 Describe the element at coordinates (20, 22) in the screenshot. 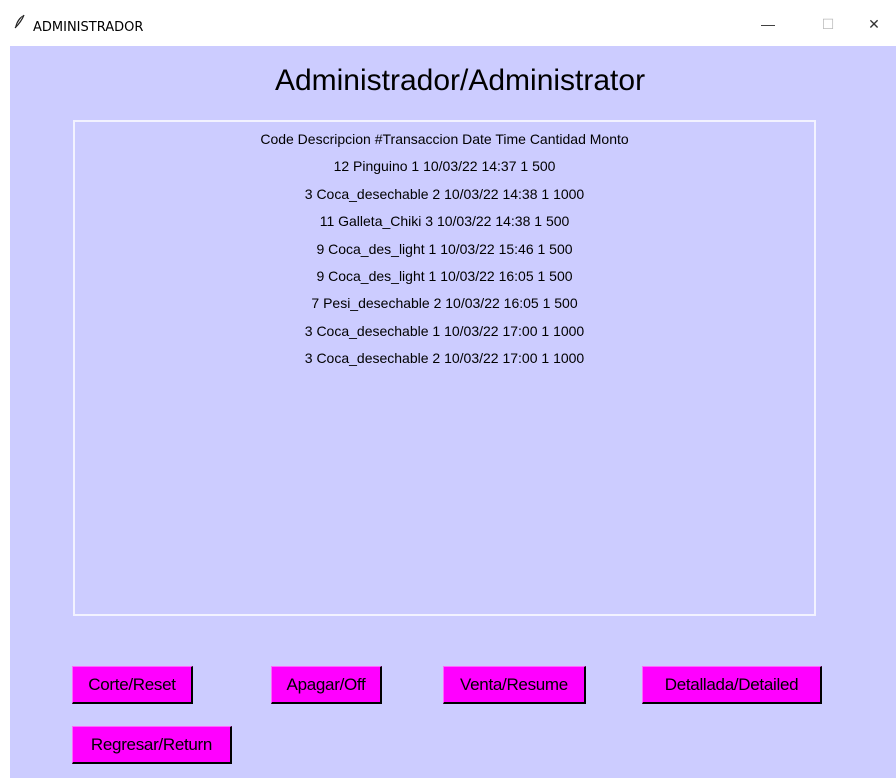

I see `feather-icon` at that location.